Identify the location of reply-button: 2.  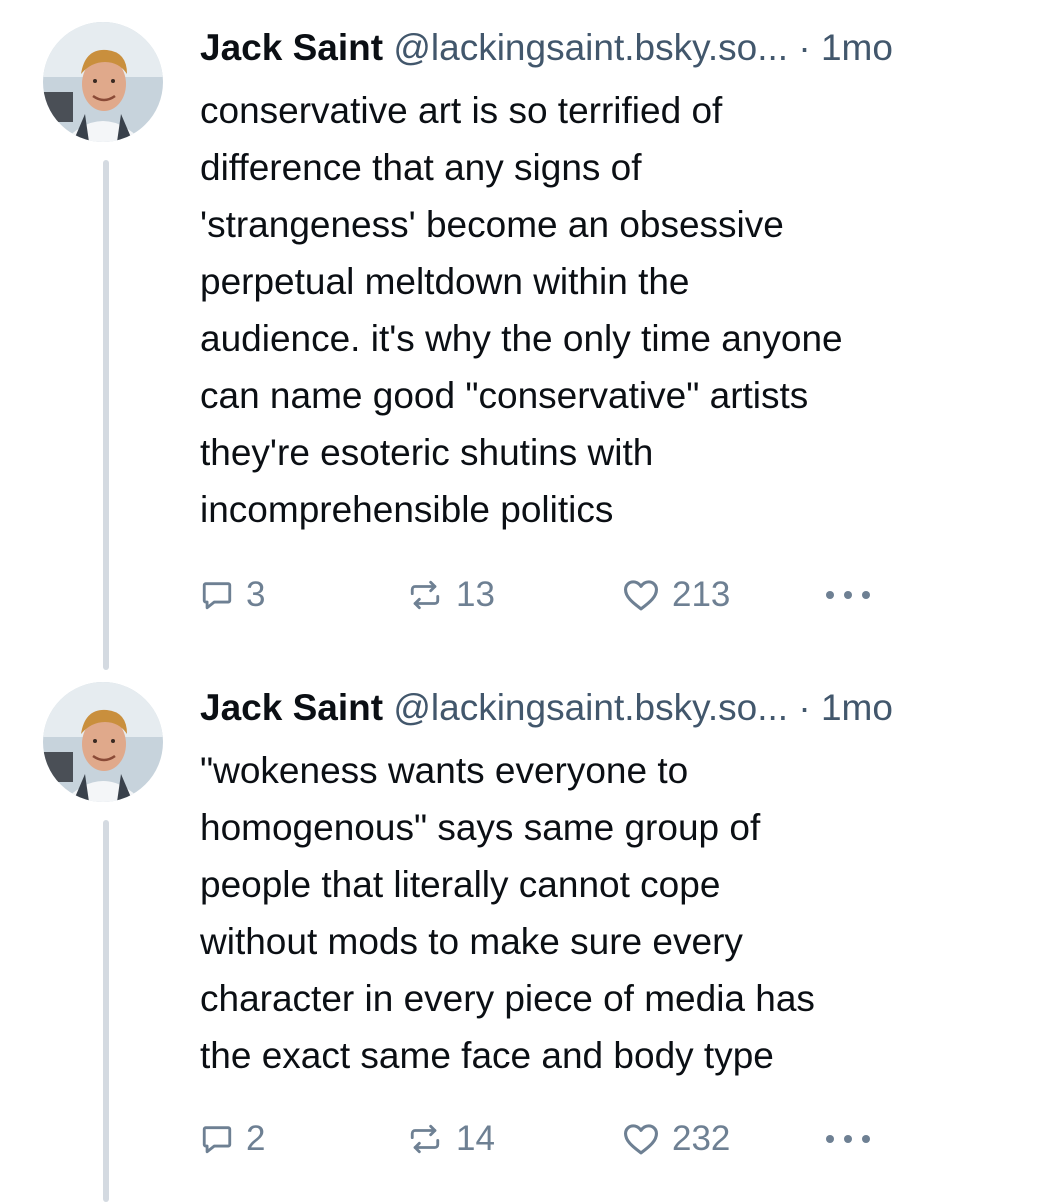
(232, 1139).